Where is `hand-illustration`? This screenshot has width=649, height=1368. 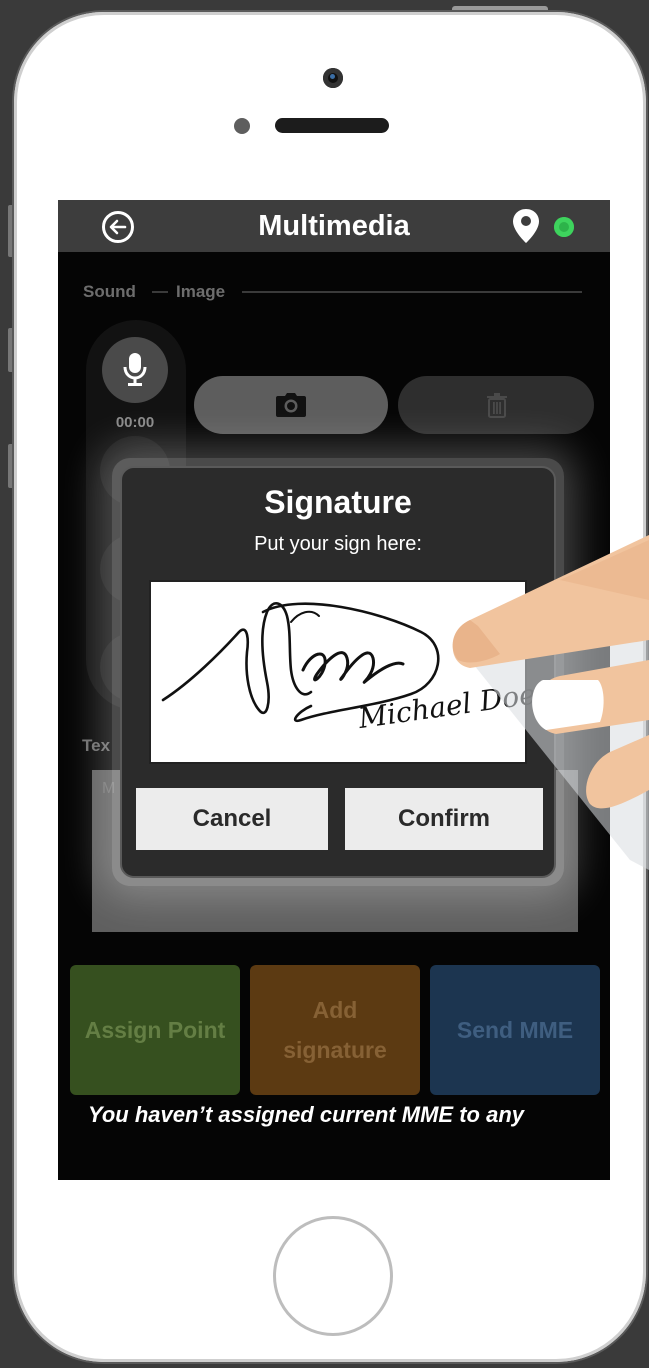 hand-illustration is located at coordinates (550, 702).